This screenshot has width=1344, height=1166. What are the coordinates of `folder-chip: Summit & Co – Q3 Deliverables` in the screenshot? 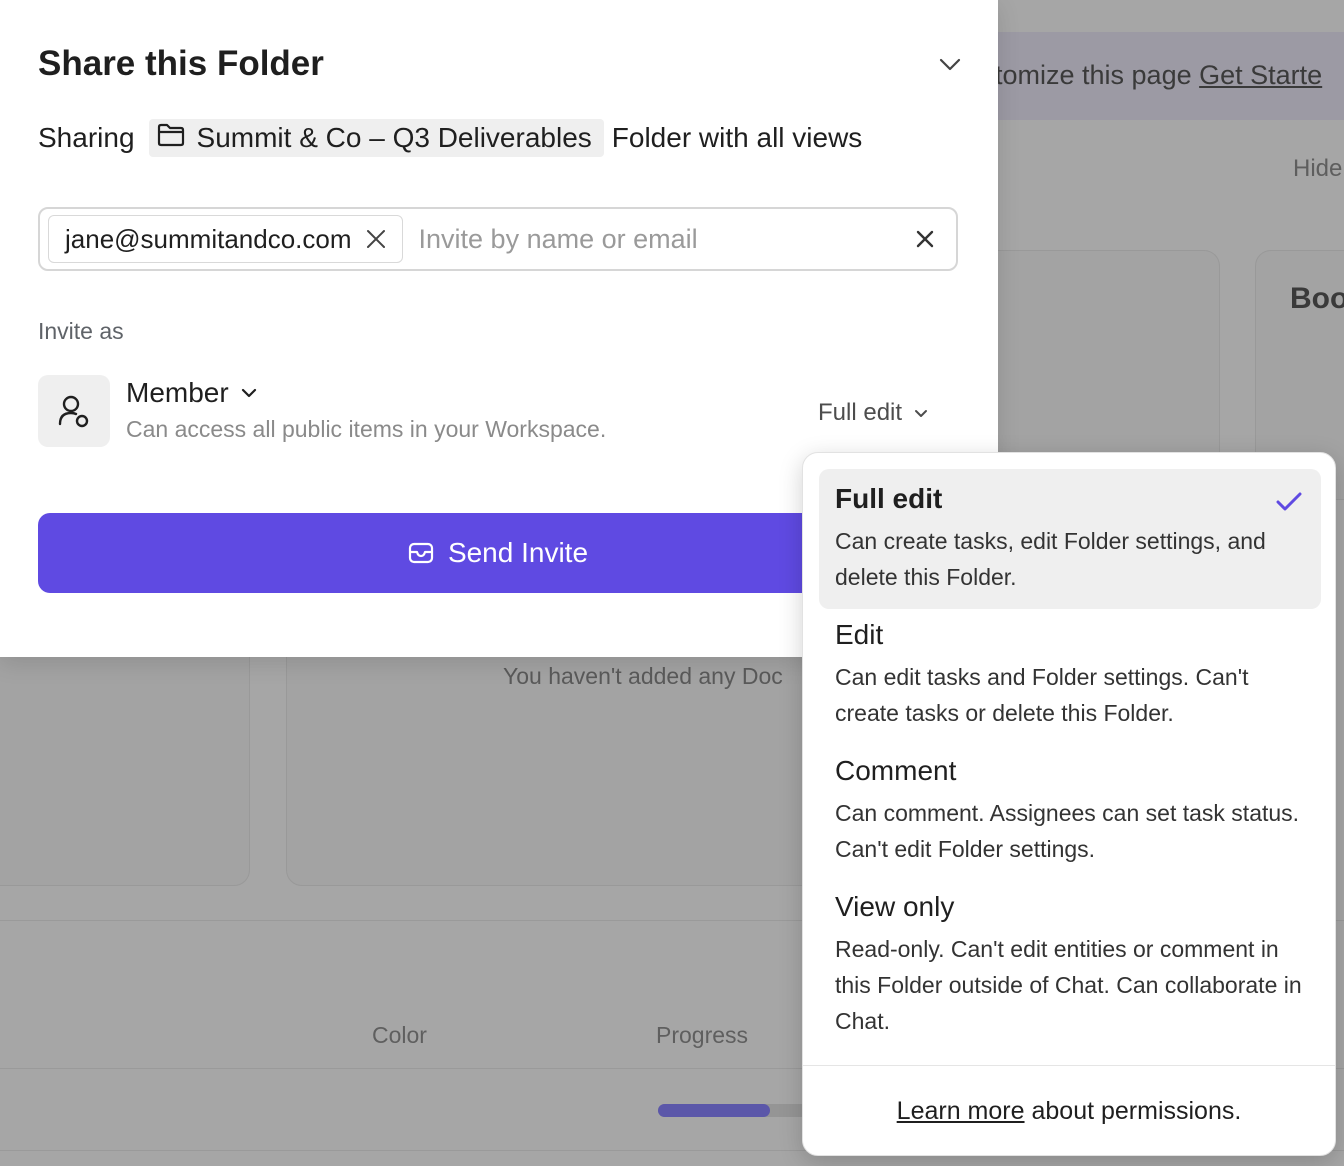 It's located at (376, 138).